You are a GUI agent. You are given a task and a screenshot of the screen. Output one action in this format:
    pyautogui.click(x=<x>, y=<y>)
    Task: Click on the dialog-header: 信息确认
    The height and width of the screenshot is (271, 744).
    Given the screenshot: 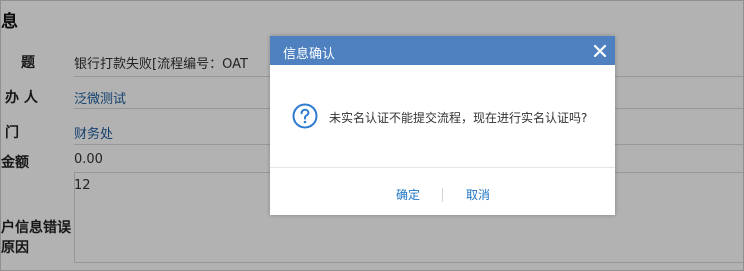 What is the action you would take?
    pyautogui.click(x=442, y=50)
    